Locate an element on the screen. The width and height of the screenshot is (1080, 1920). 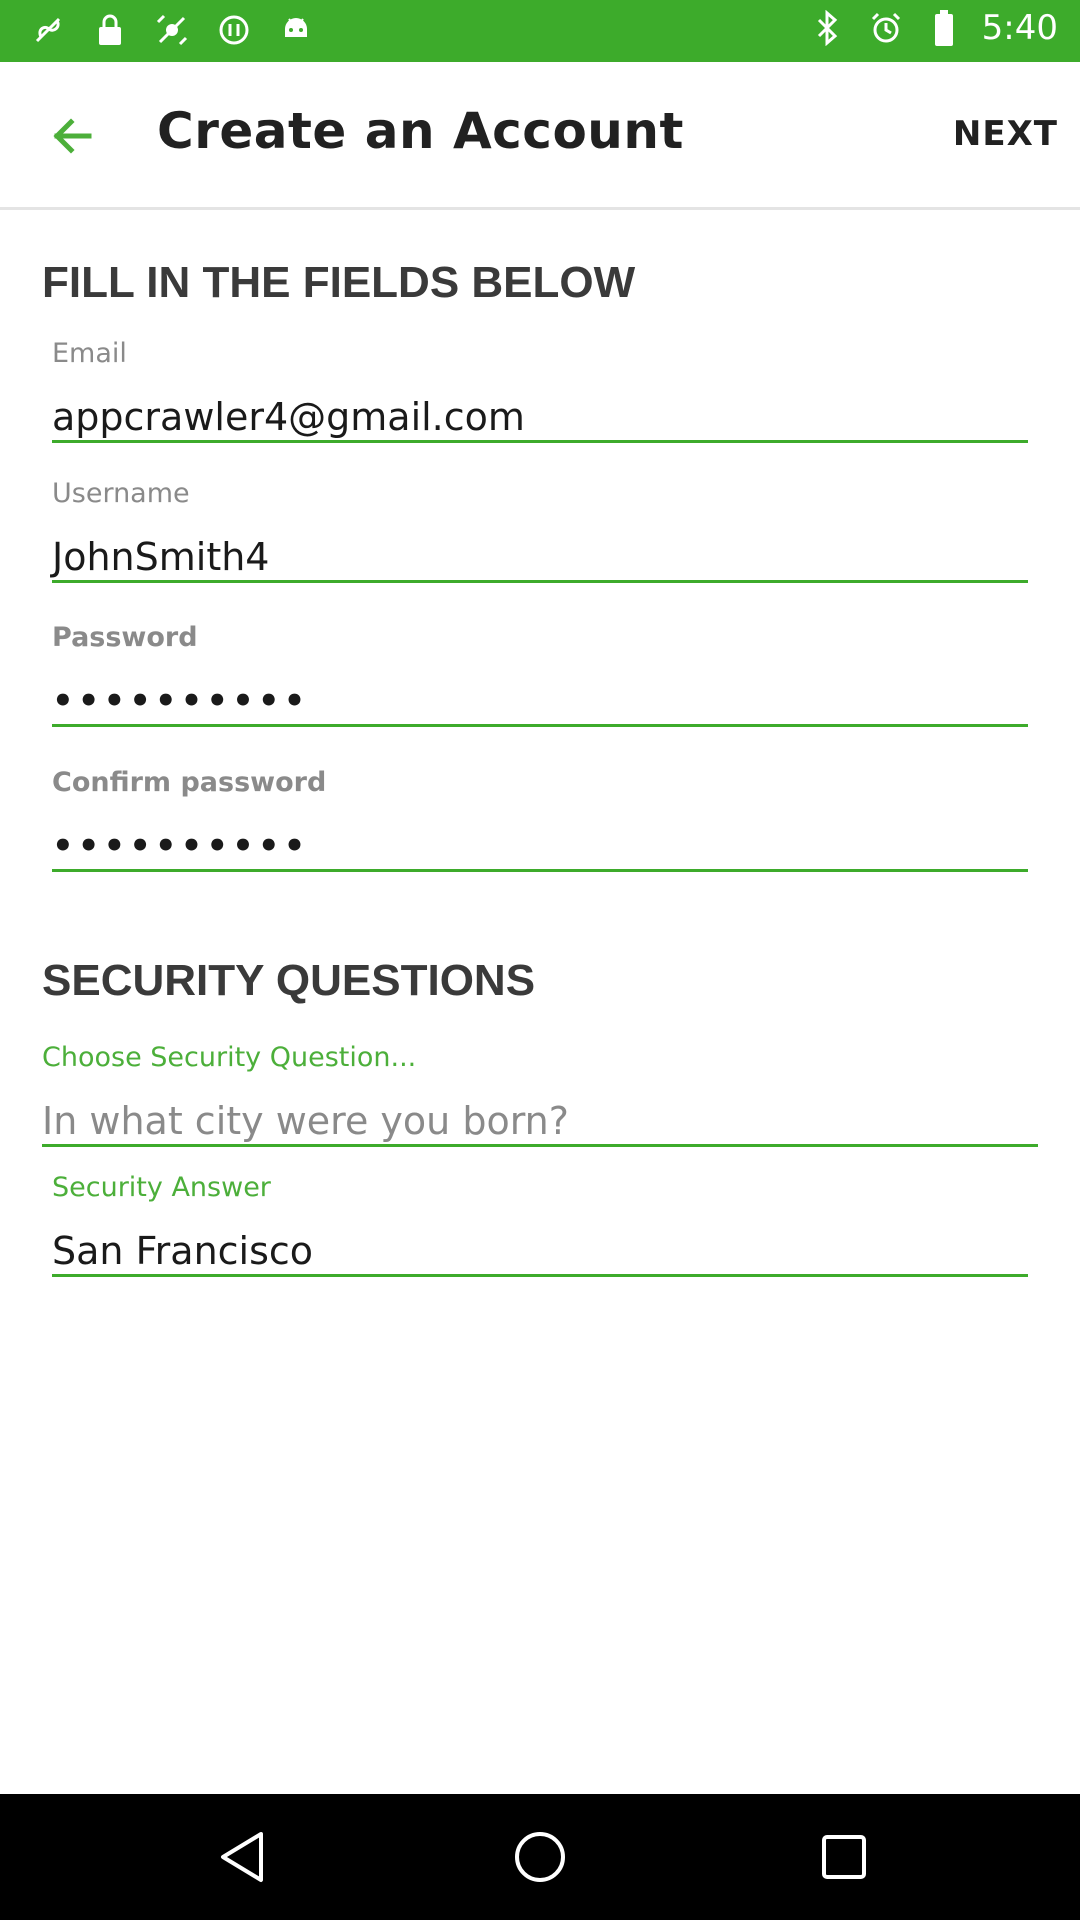
next-button: NEXT is located at coordinates (1005, 134).